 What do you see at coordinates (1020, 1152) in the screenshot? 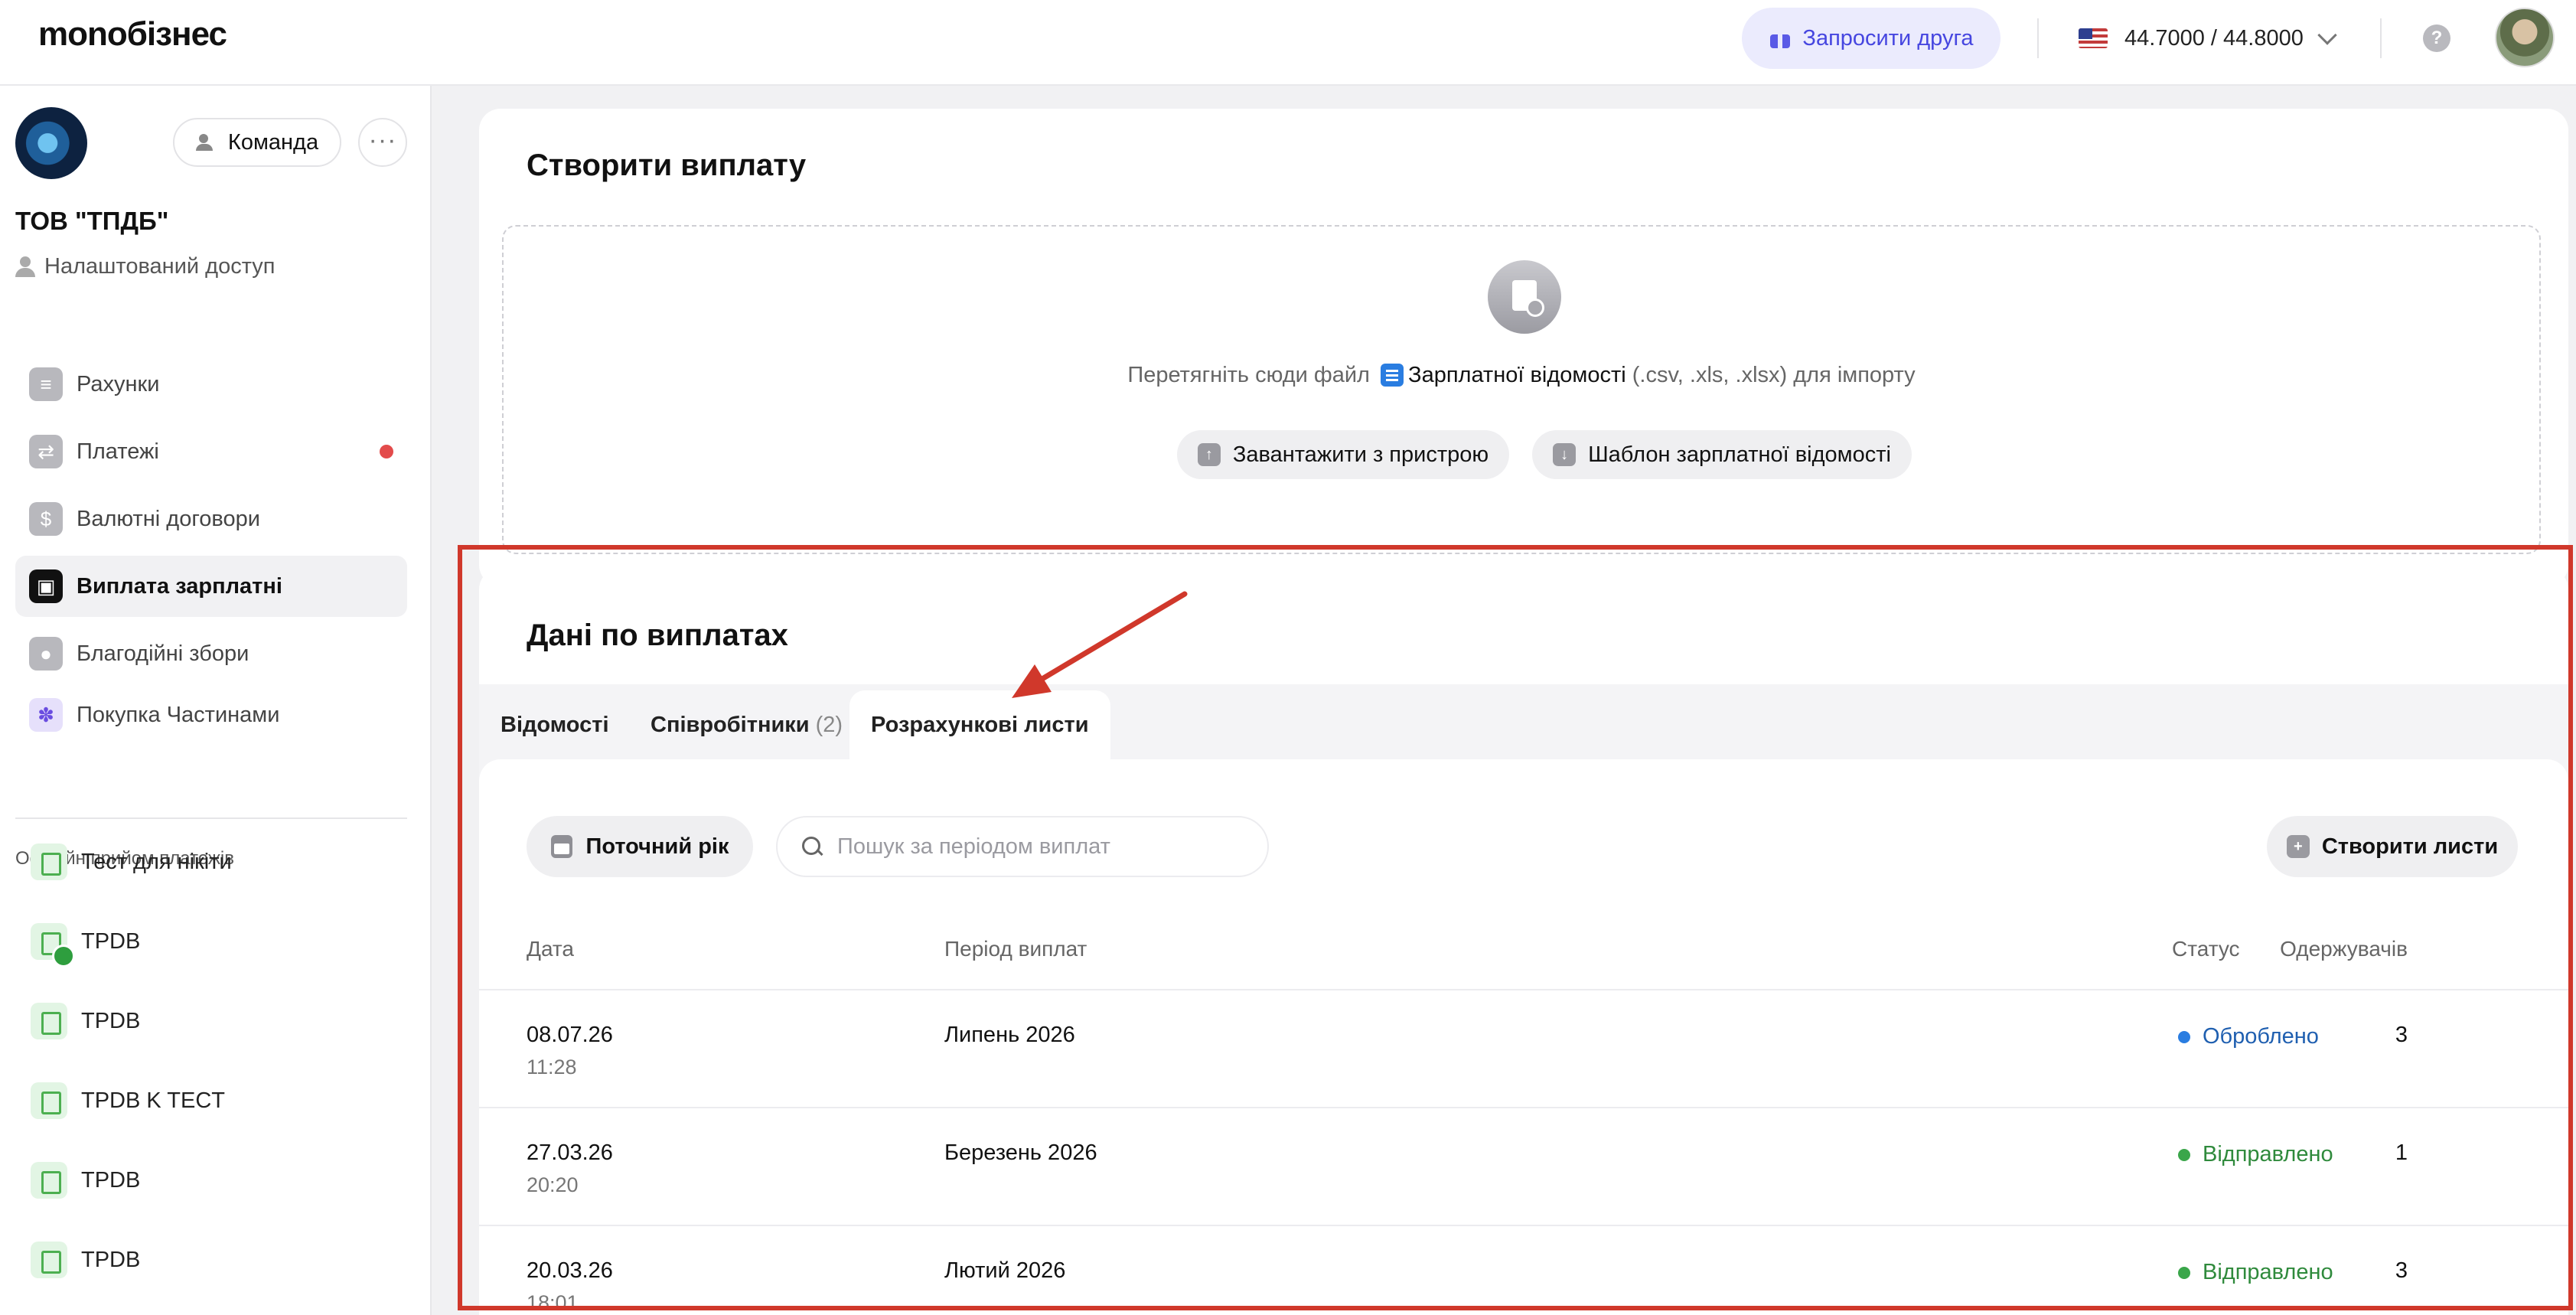
I see `period-cell: Березень 2026` at bounding box center [1020, 1152].